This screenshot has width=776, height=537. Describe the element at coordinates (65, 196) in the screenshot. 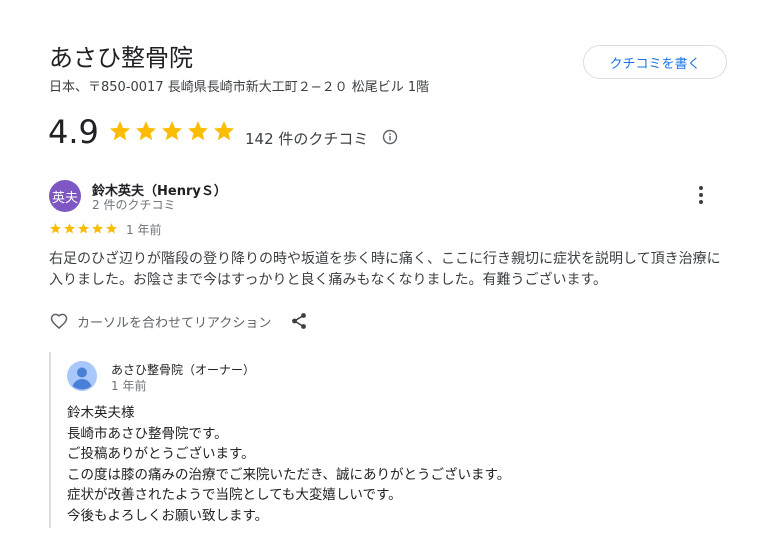

I see `reviewer-avatar: 英夫` at that location.